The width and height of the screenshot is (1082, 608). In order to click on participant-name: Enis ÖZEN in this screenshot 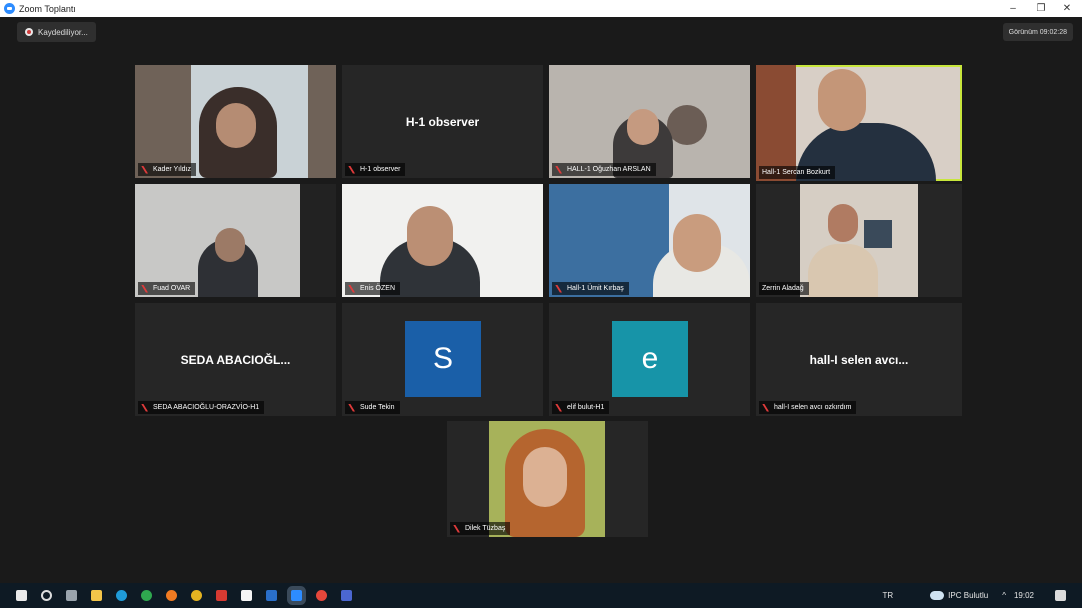, I will do `click(373, 288)`.